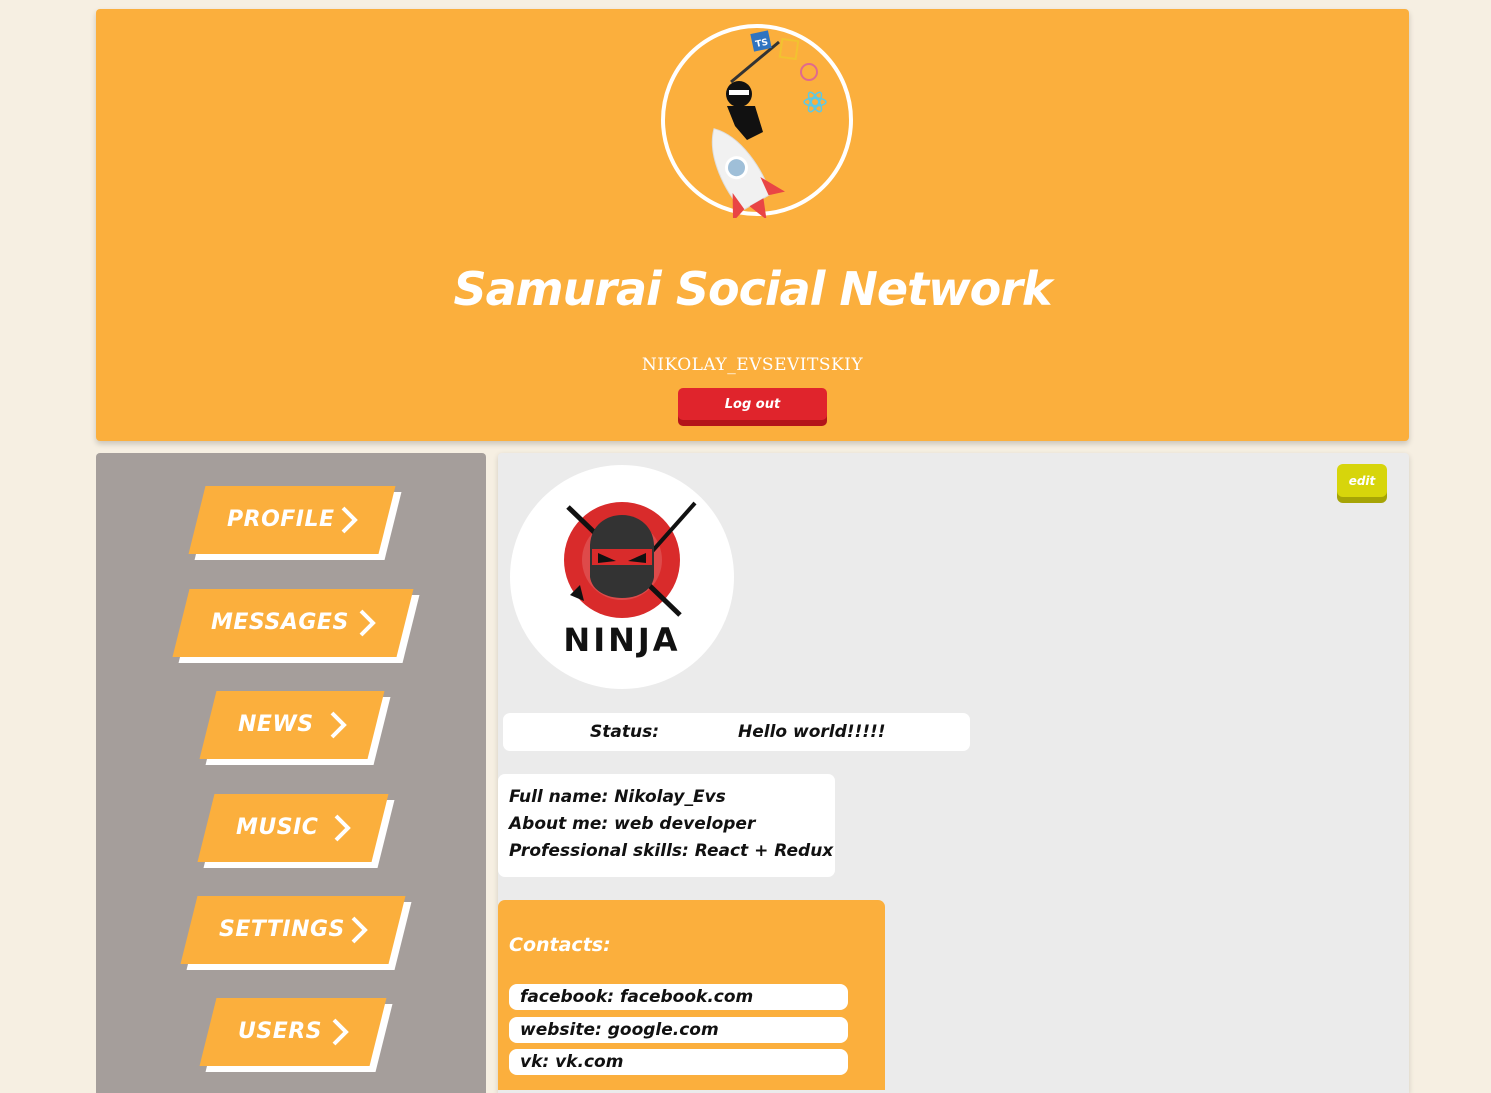 This screenshot has height=1093, width=1491. I want to click on sidebar-item-news: NEWS, so click(295, 728).